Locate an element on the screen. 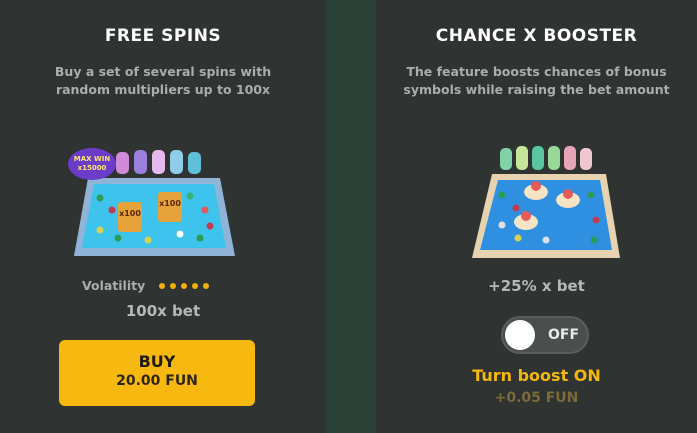 The height and width of the screenshot is (433, 697). chance-booster-bet: +25% x bet is located at coordinates (536, 286).